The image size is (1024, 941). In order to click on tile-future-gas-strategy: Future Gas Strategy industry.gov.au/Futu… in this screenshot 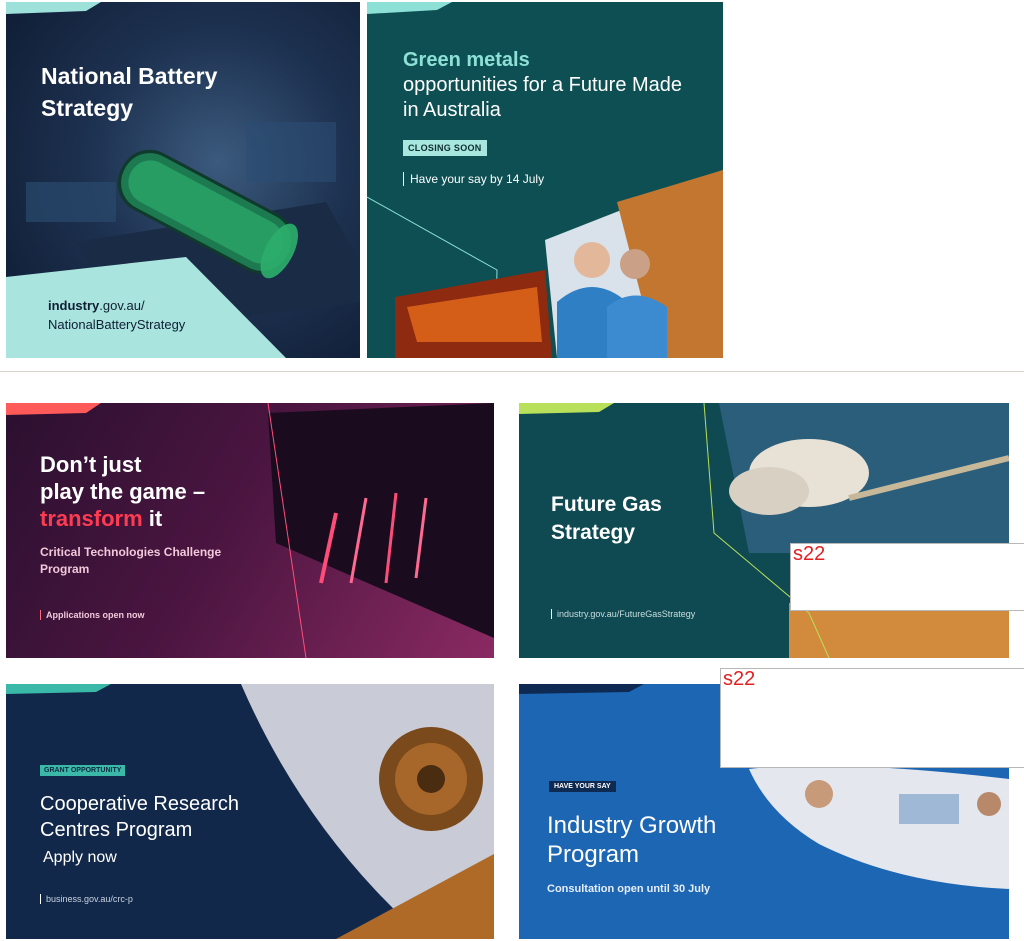, I will do `click(764, 530)`.